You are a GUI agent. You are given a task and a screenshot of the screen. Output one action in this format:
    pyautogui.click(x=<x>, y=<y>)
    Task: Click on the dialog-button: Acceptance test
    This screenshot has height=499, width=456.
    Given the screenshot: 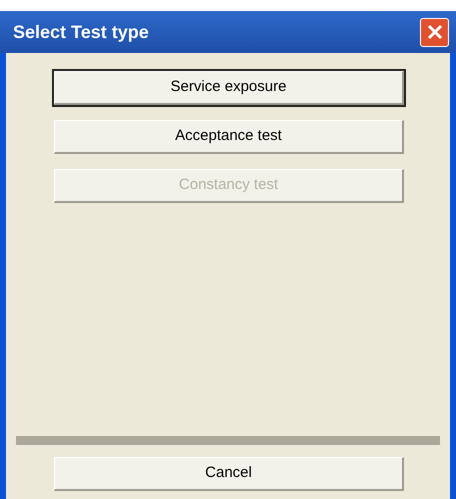 What is the action you would take?
    pyautogui.click(x=229, y=137)
    